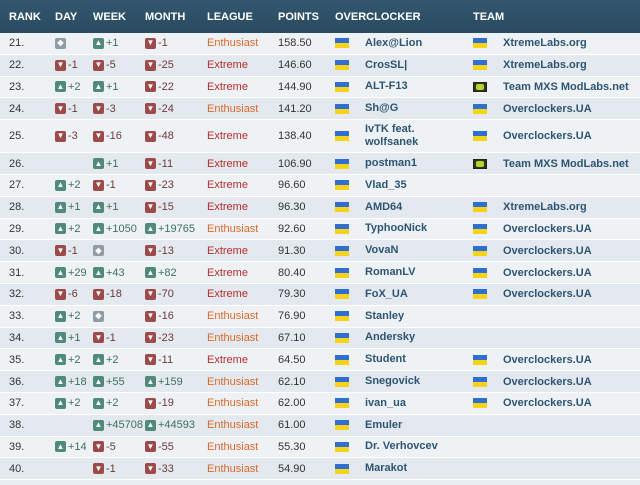 Image resolution: width=640 pixels, height=485 pixels. What do you see at coordinates (27, 17) in the screenshot?
I see `header-rank: RANK` at bounding box center [27, 17].